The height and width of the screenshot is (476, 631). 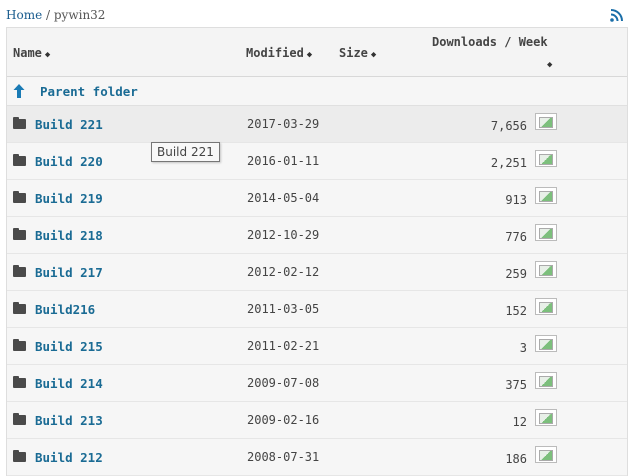 I want to click on folder-link: Build 214, so click(x=69, y=383).